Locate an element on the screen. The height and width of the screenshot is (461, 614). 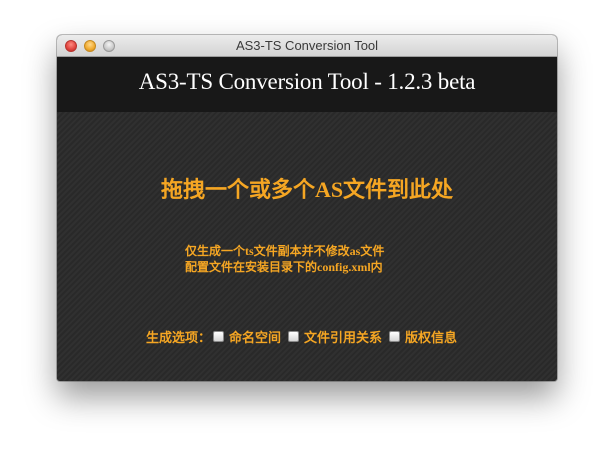
app-title: AS3-TS Conversion Tool - 1.2.3 beta is located at coordinates (307, 81).